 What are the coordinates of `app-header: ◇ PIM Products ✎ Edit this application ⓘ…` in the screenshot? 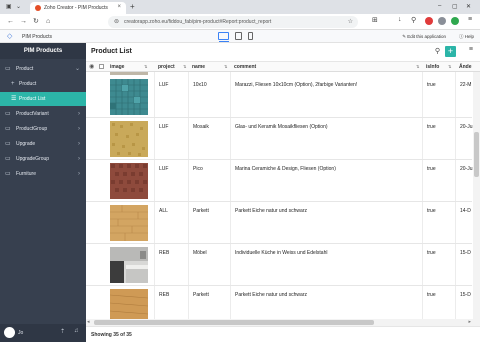 It's located at (240, 36).